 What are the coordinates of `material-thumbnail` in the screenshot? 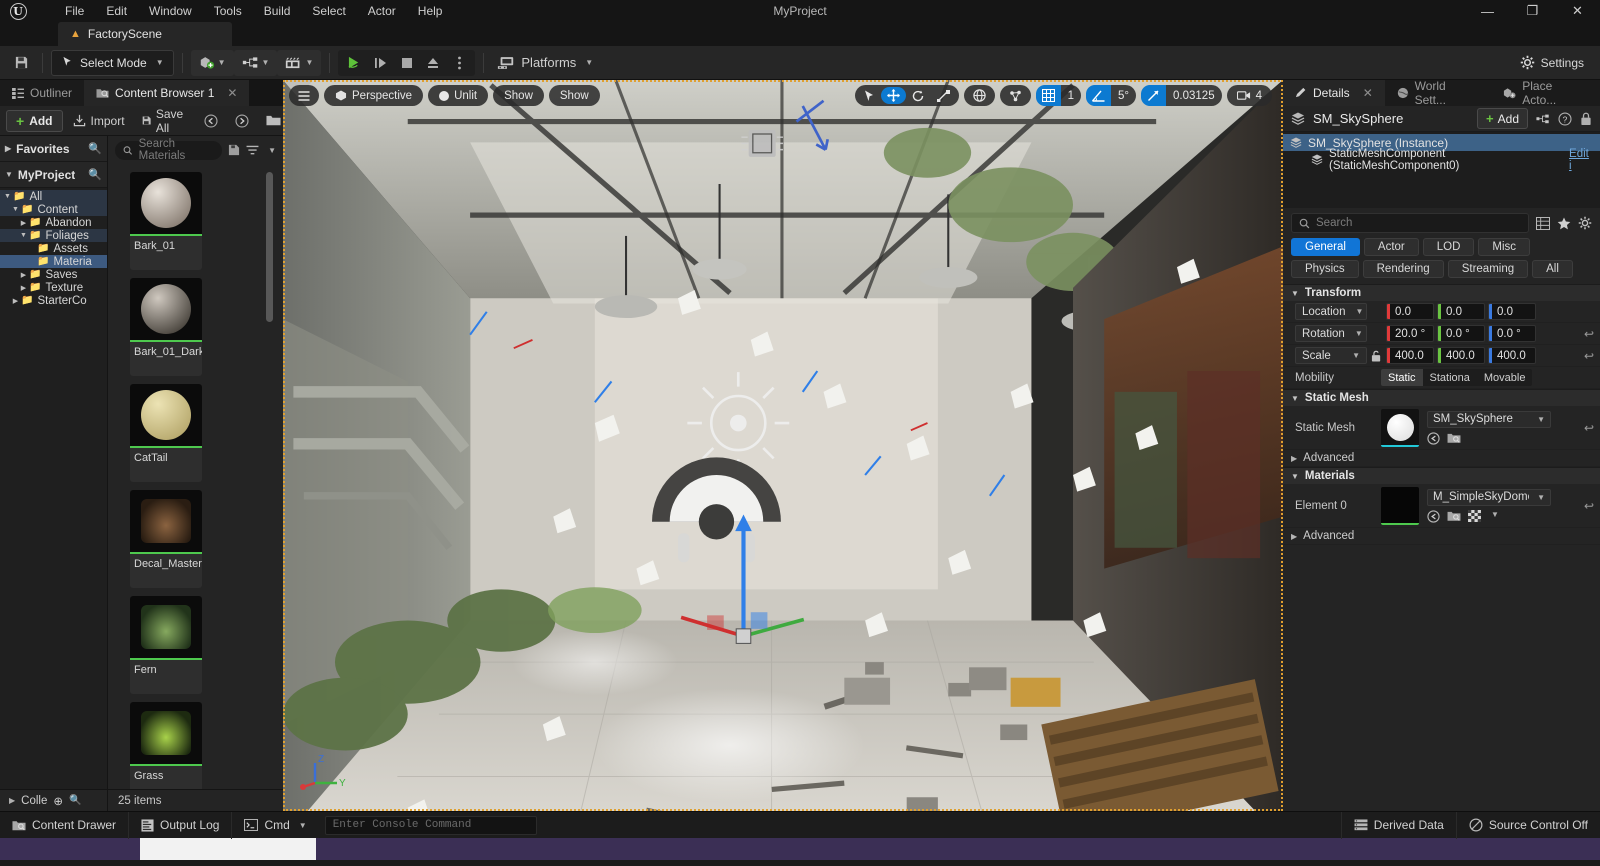 It's located at (1400, 505).